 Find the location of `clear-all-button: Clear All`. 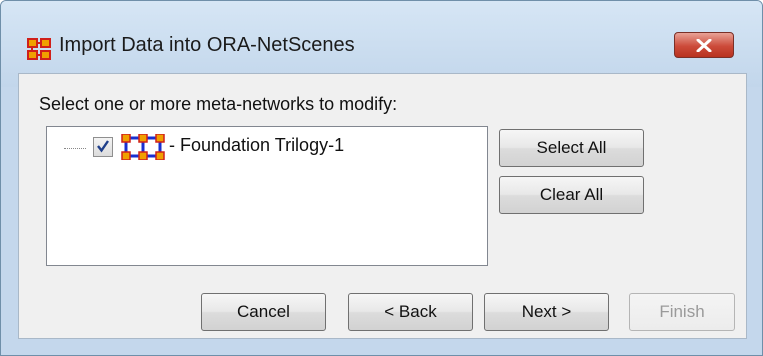

clear-all-button: Clear All is located at coordinates (571, 195).